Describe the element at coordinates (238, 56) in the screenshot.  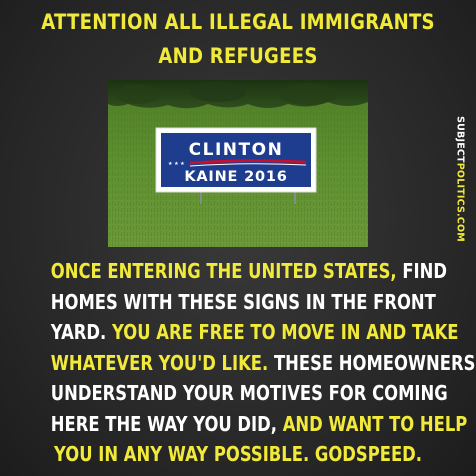
I see `headline-line-2: AND REFUGEES` at that location.